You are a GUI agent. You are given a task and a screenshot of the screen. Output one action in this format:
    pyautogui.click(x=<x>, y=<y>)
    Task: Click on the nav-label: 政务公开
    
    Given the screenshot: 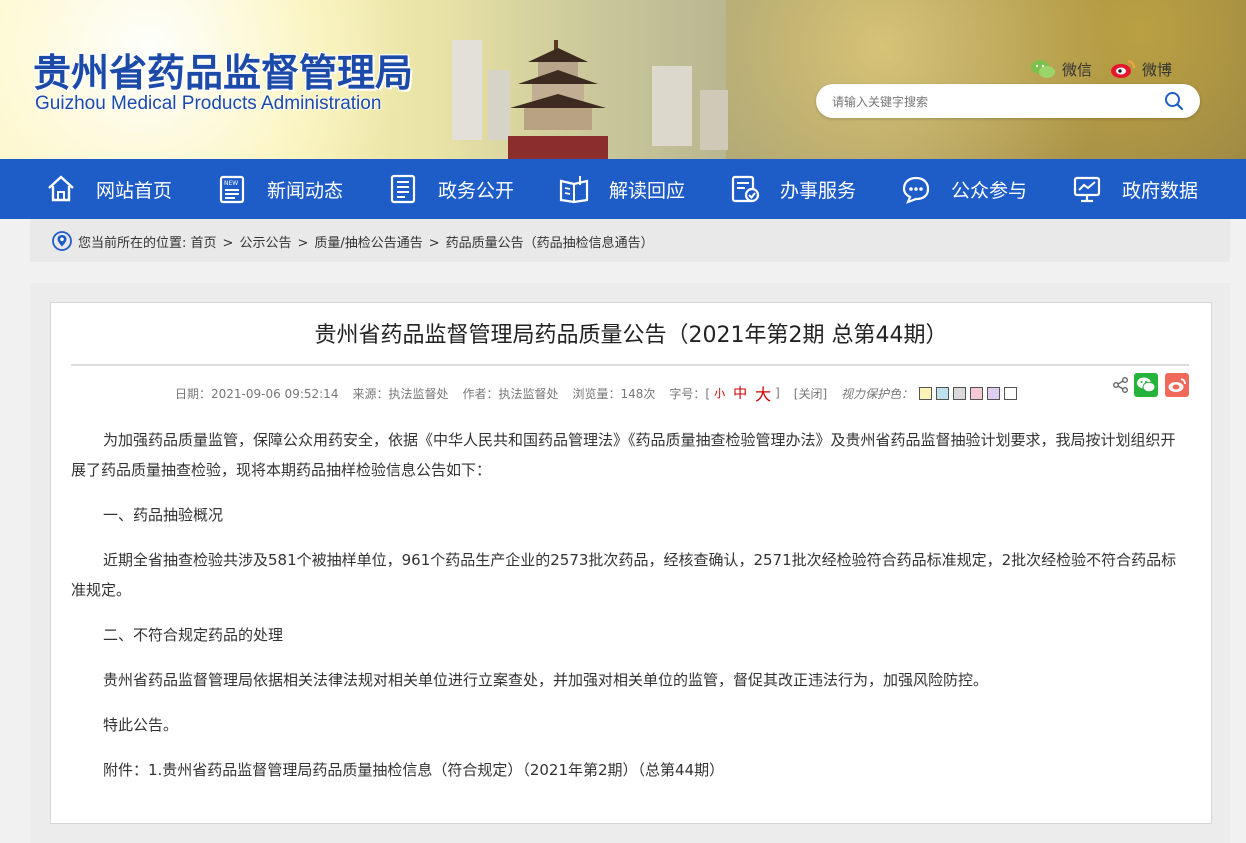 What is the action you would take?
    pyautogui.click(x=476, y=190)
    